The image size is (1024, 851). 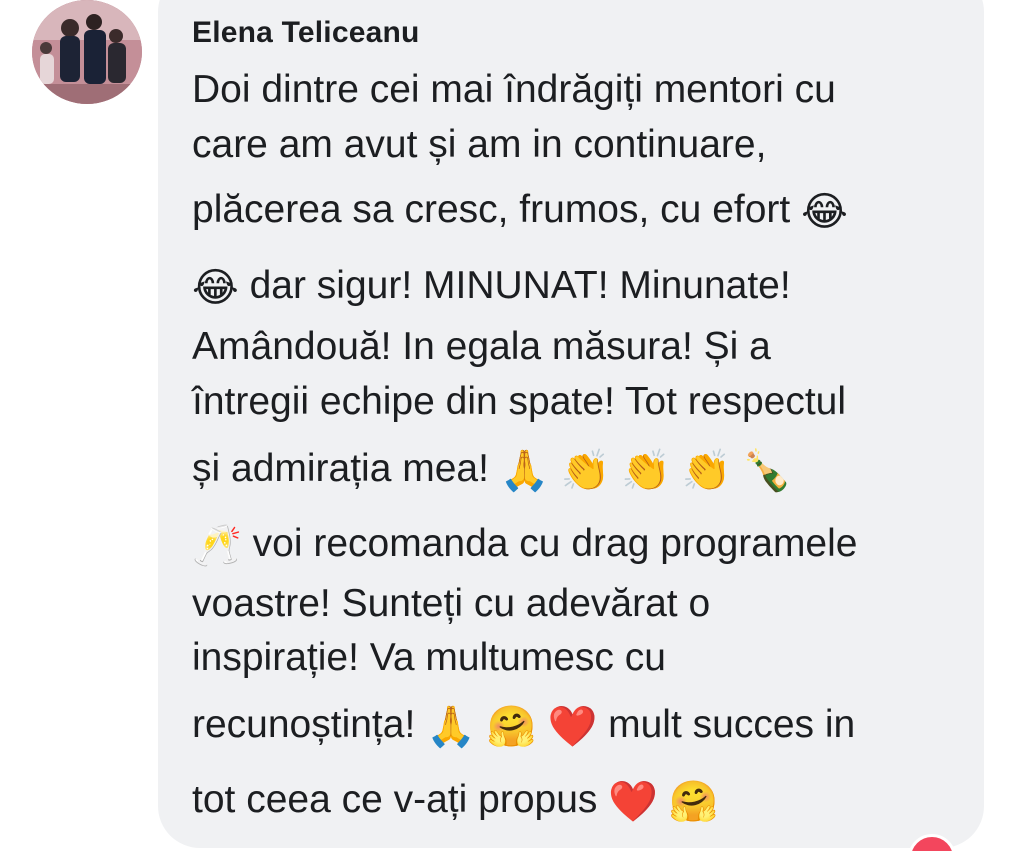 What do you see at coordinates (732, 724) in the screenshot?
I see `comment-text: mult succes in` at bounding box center [732, 724].